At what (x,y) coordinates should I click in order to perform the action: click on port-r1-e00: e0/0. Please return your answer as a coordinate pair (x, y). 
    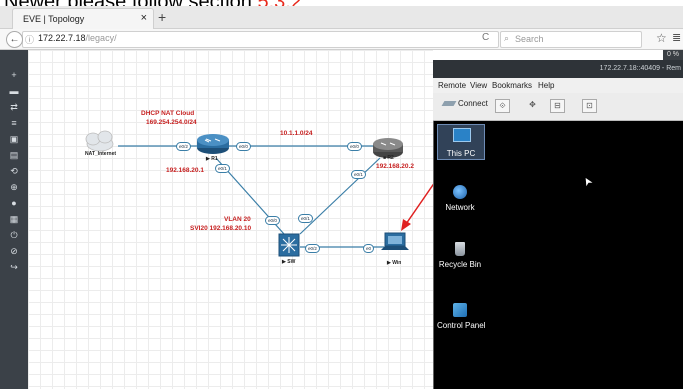
    Looking at the image, I should click on (243, 146).